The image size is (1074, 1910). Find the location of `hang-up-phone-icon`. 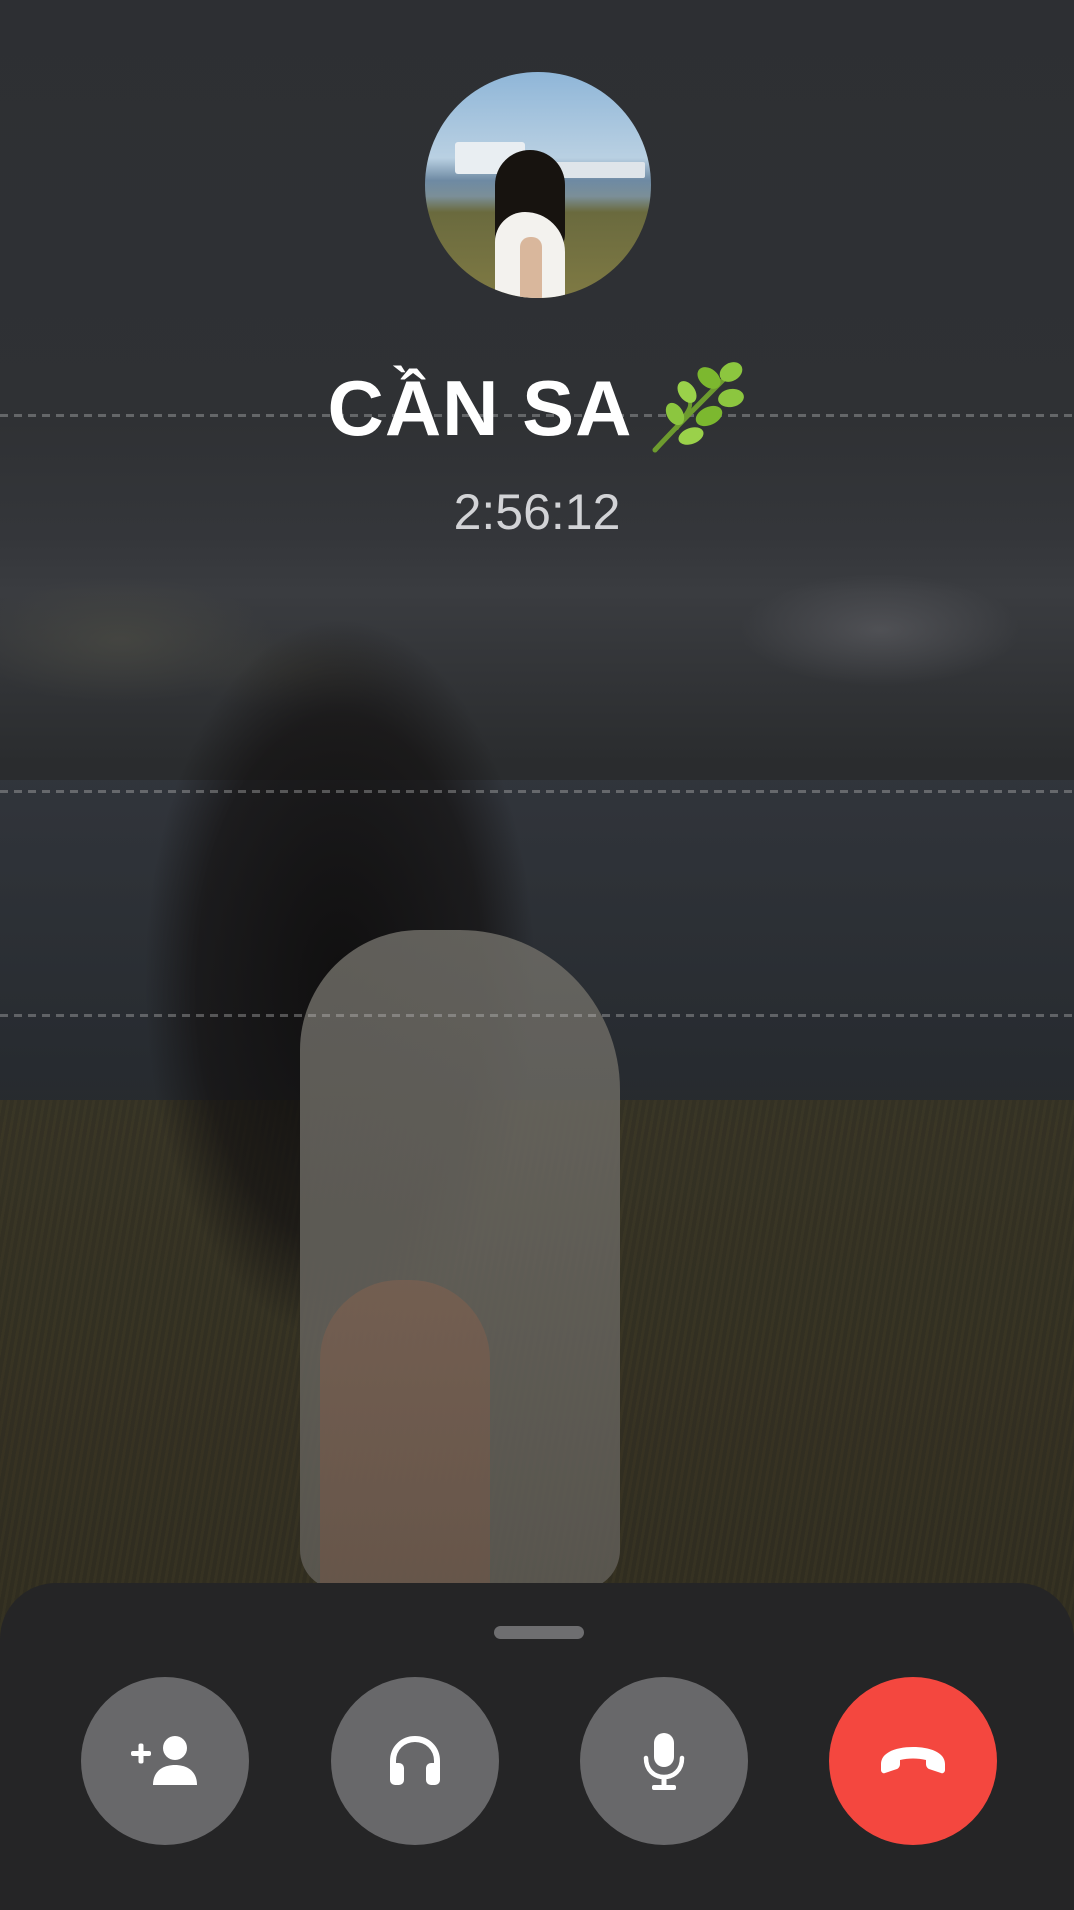

hang-up-phone-icon is located at coordinates (913, 1761).